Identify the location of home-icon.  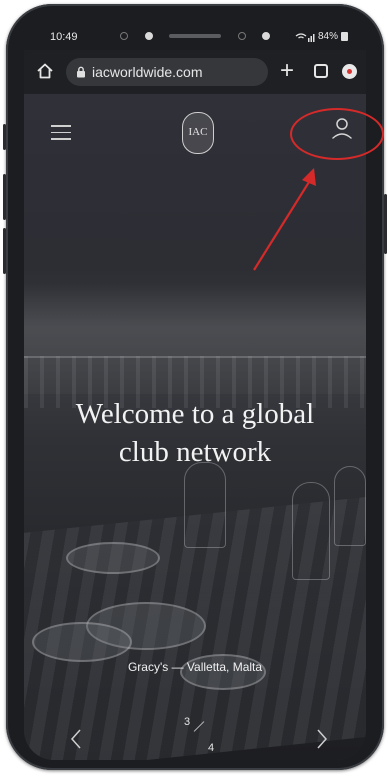
(45, 71).